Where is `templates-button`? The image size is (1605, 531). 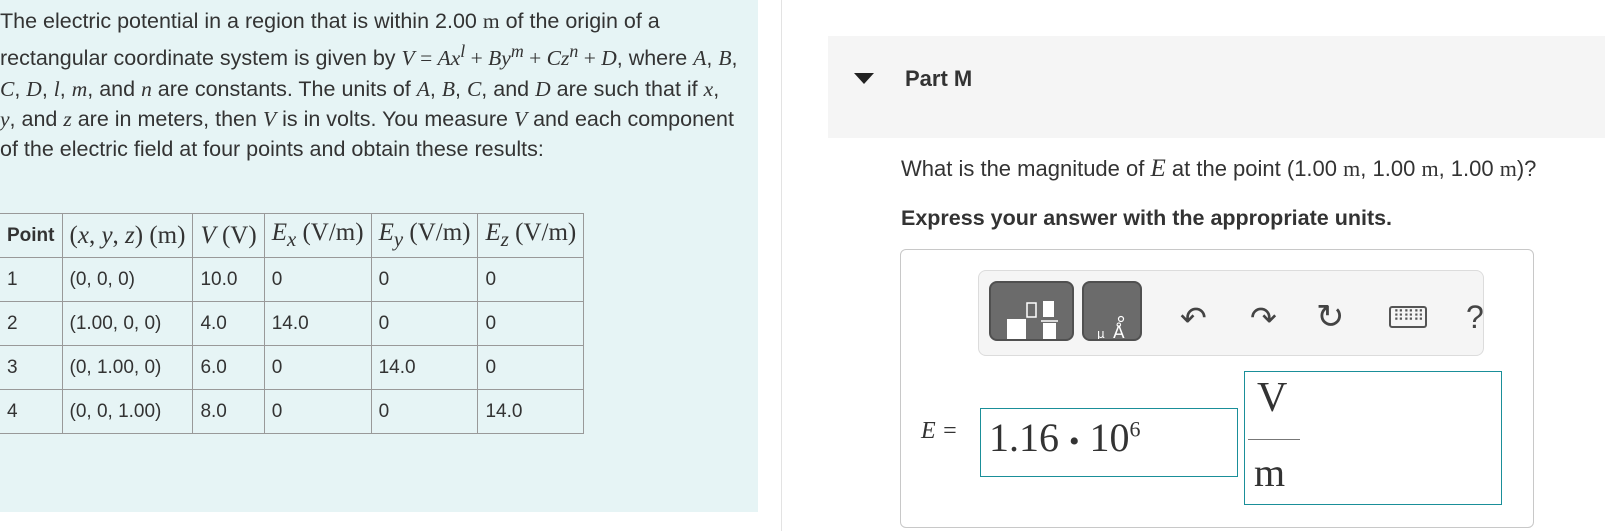 templates-button is located at coordinates (1031, 311).